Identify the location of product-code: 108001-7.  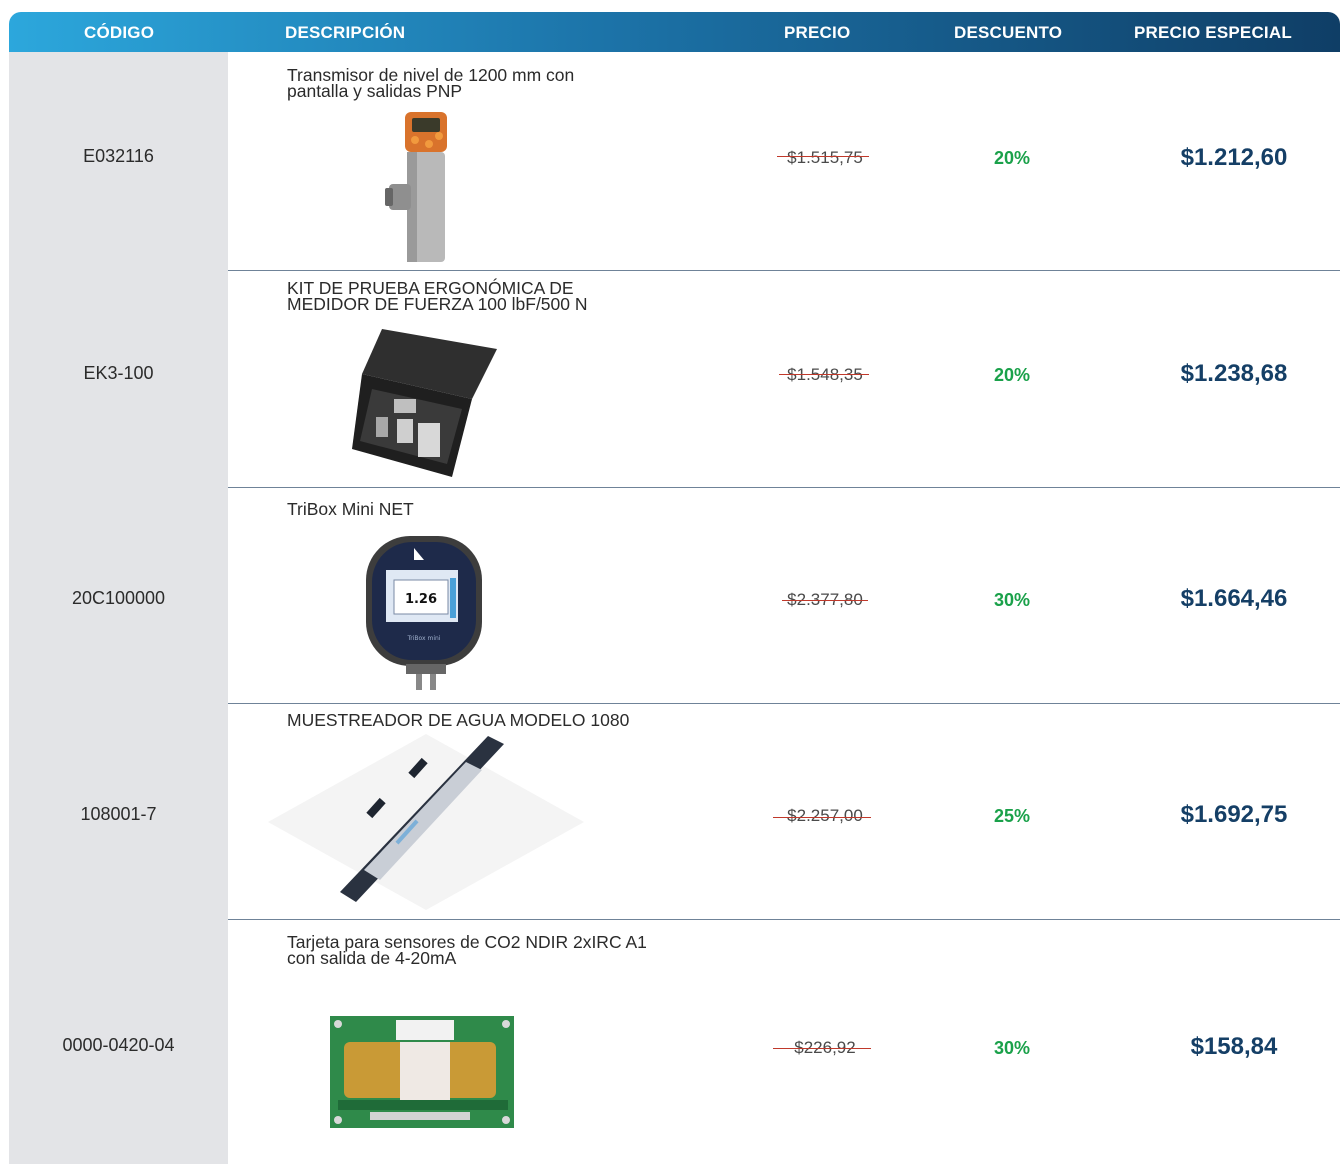
(118, 814).